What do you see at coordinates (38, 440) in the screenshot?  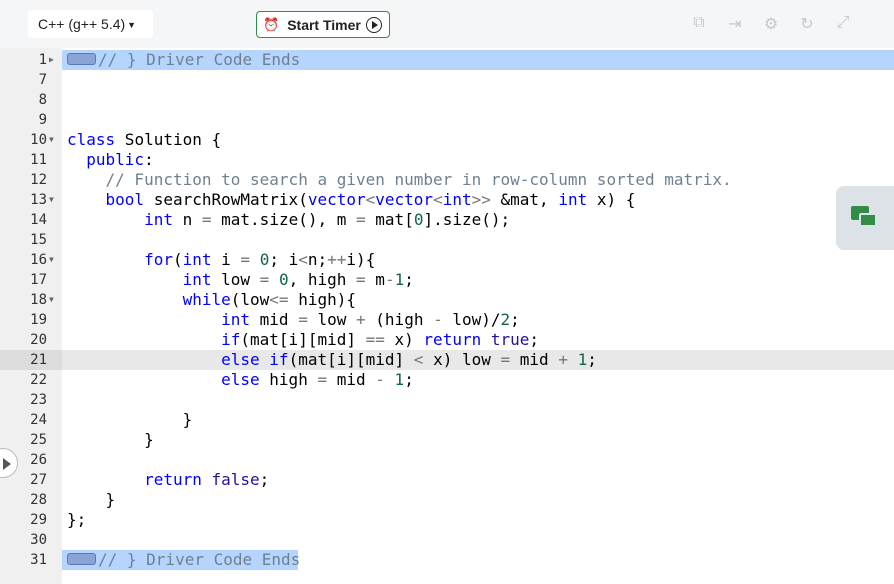 I see `line-number: 25` at bounding box center [38, 440].